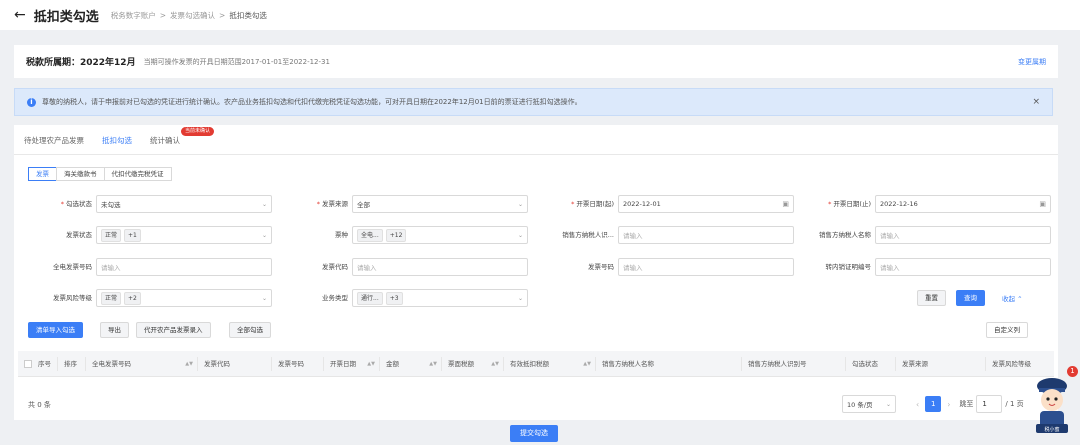  Describe the element at coordinates (117, 144) in the screenshot. I see `tab-deduction-select: 抵扣勾选` at that location.